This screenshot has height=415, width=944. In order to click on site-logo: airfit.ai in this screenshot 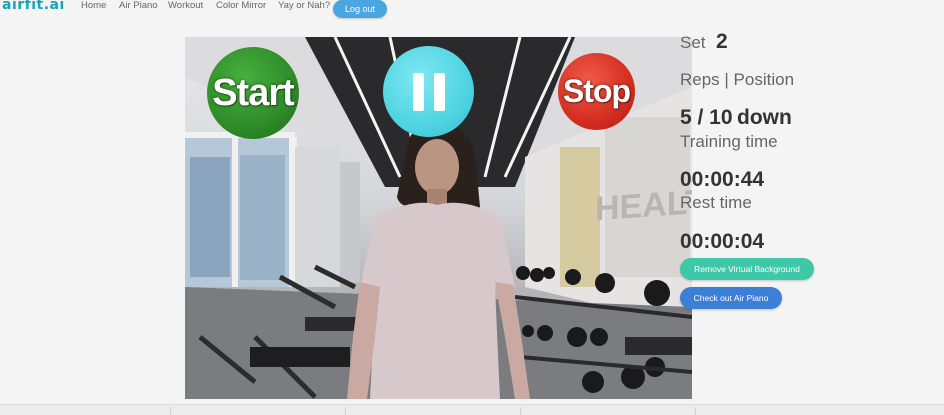, I will do `click(33, 6)`.